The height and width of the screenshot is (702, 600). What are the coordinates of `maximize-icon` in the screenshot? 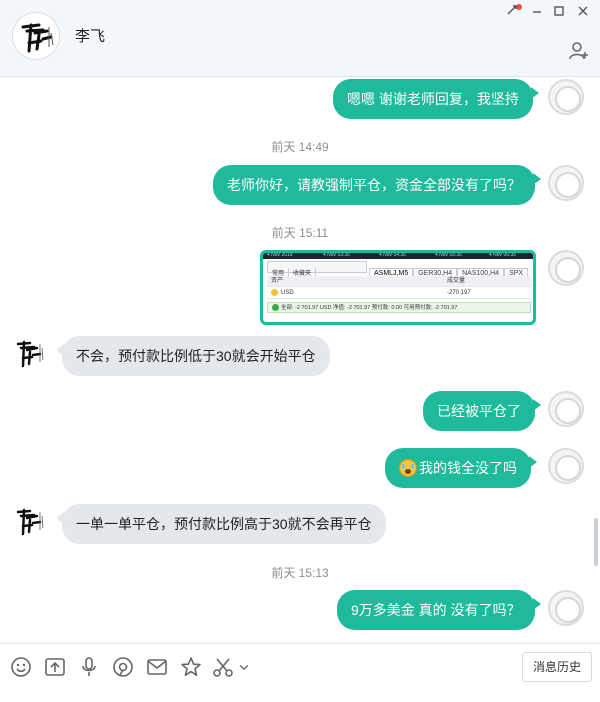 It's located at (559, 13).